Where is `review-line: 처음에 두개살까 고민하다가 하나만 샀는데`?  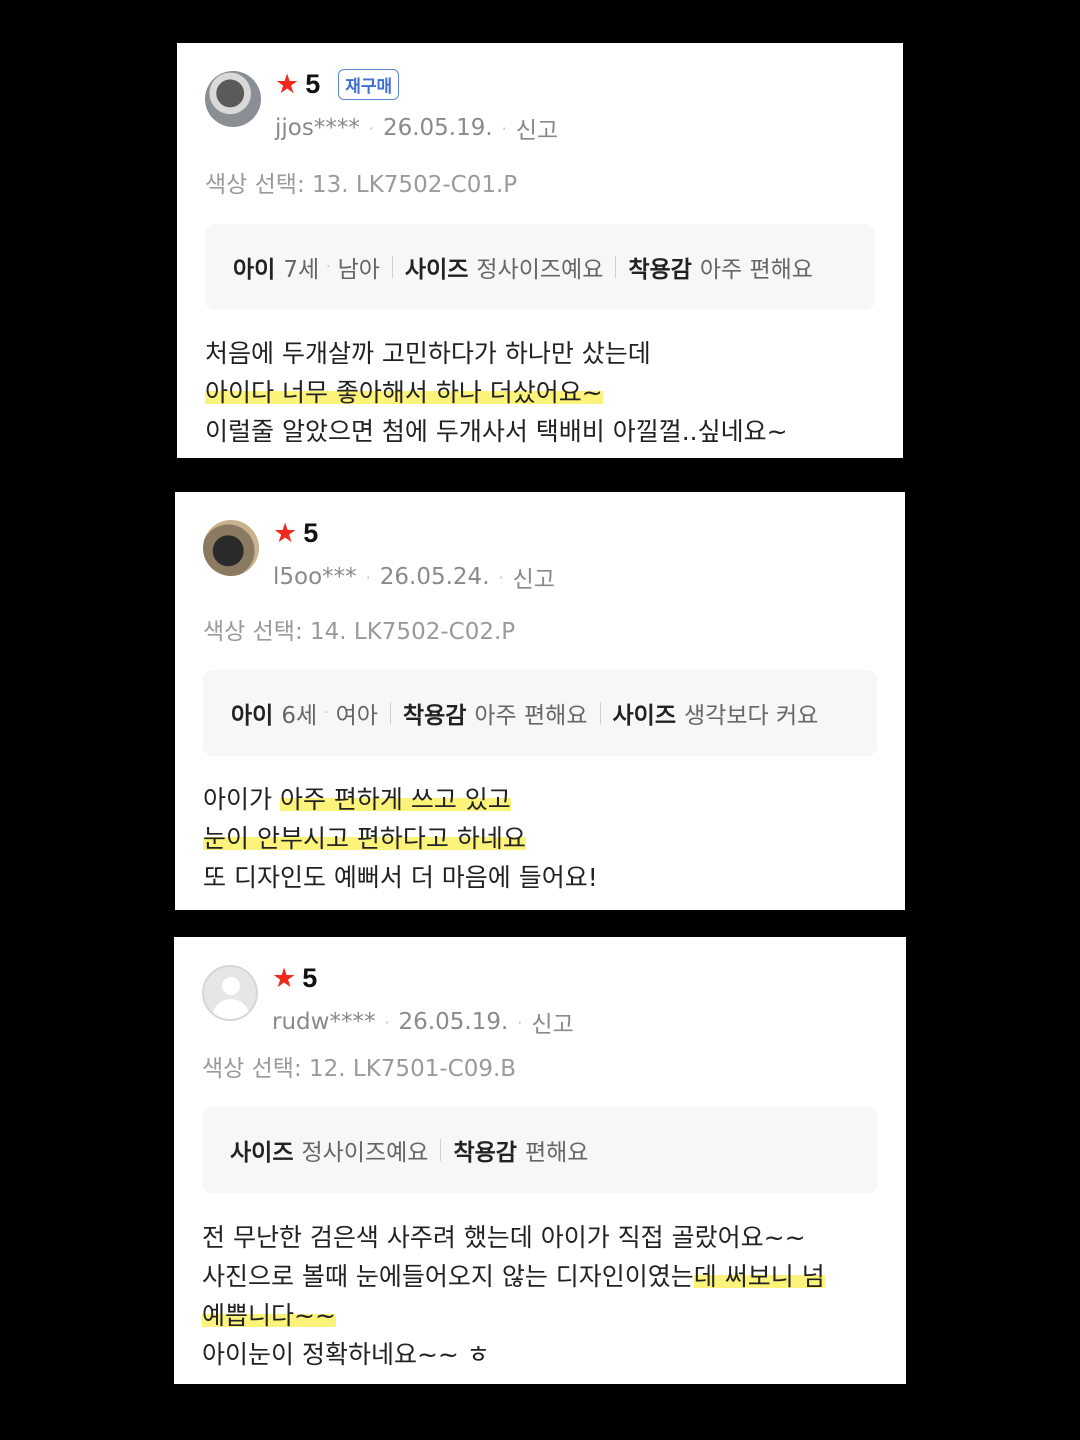 review-line: 처음에 두개살까 고민하다가 하나만 샀는데 is located at coordinates (428, 353).